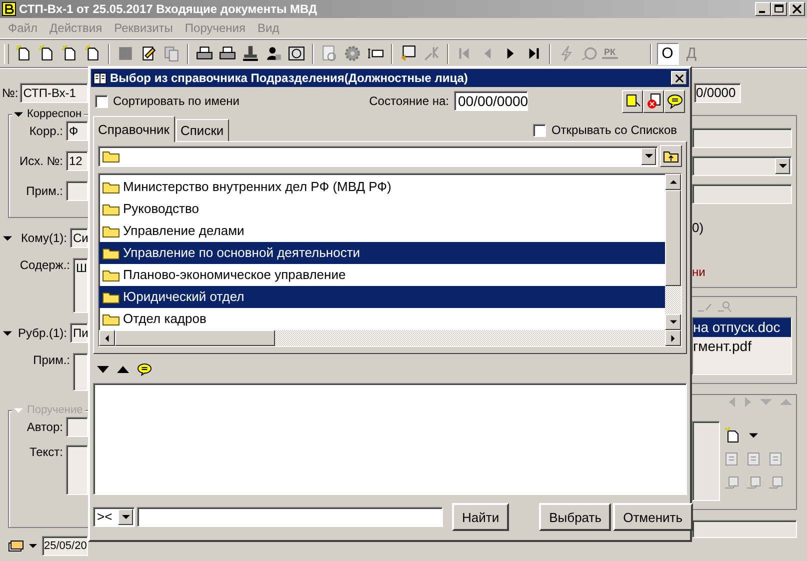 Image resolution: width=807 pixels, height=561 pixels. Describe the element at coordinates (114, 517) in the screenshot. I see `search-mode-dropdown: ><` at that location.